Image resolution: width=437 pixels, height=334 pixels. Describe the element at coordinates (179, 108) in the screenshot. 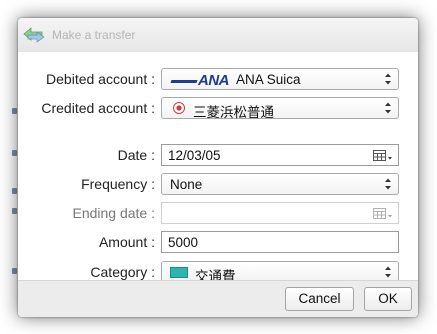

I see `bank-logo-icon` at that location.